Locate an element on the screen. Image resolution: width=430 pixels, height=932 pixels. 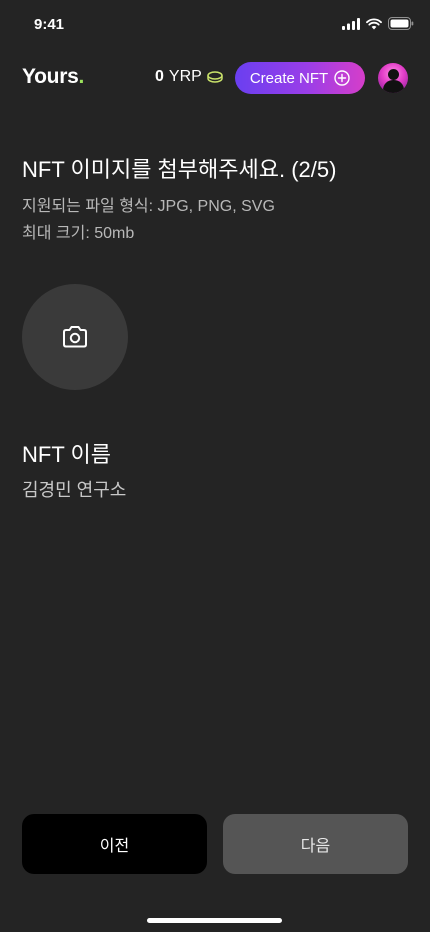
battery-icon is located at coordinates (401, 23).